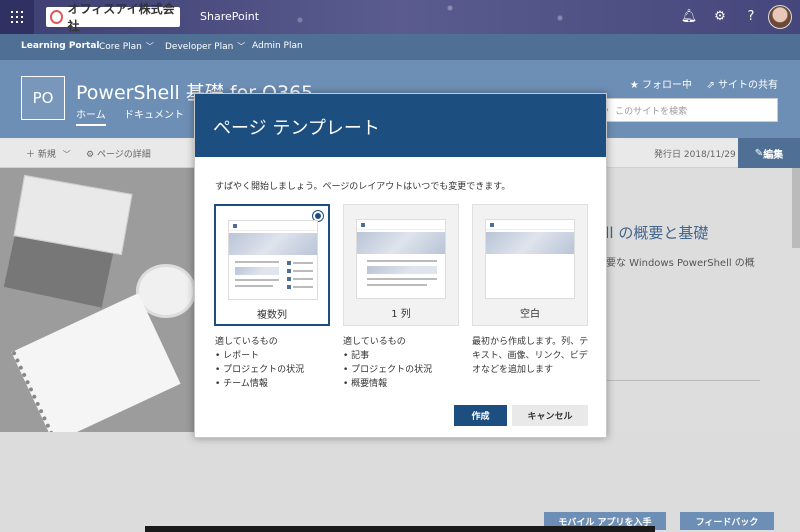 This screenshot has width=800, height=532. Describe the element at coordinates (400, 17) in the screenshot. I see `suite-bar: オフィスアイ株式会社 SharePoint 🔔︎ ⚙ ?` at that location.